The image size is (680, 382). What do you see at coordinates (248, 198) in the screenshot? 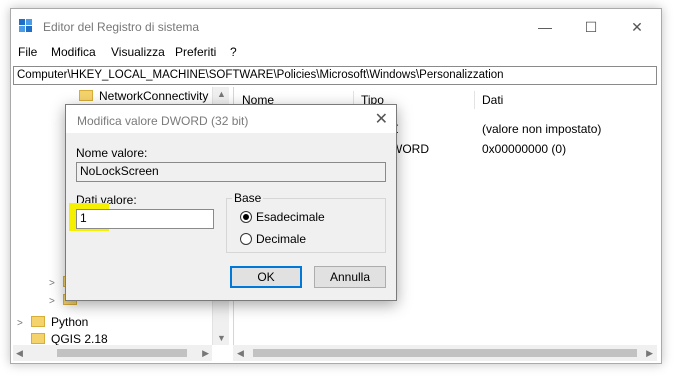
I see `base-label: Base` at bounding box center [248, 198].